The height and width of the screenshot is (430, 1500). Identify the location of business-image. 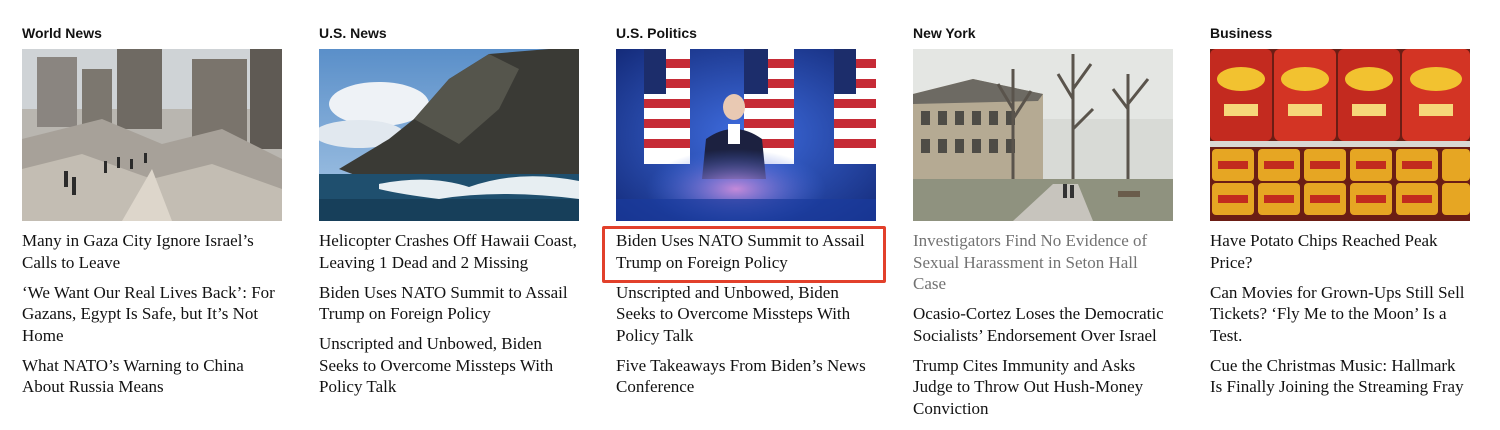
(1340, 135).